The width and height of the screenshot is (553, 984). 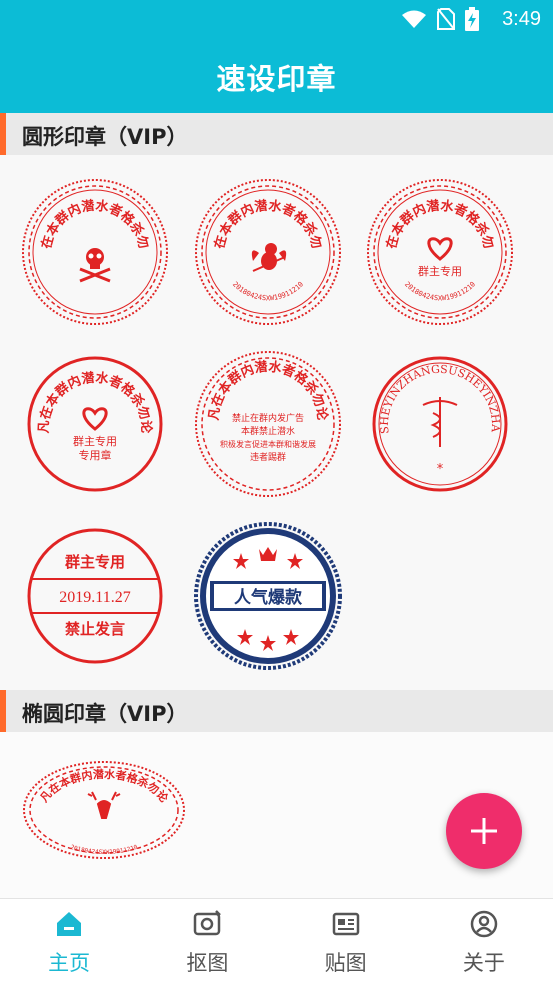 I want to click on cutout-icon, so click(x=208, y=923).